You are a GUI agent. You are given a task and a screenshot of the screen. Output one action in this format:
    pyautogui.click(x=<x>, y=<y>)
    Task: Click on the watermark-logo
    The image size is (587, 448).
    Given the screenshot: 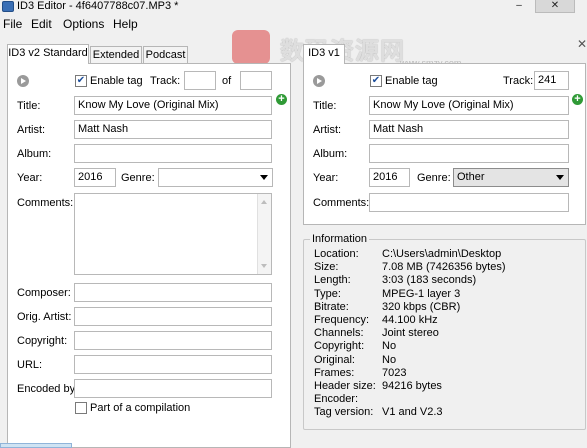 What is the action you would take?
    pyautogui.click(x=251, y=47)
    